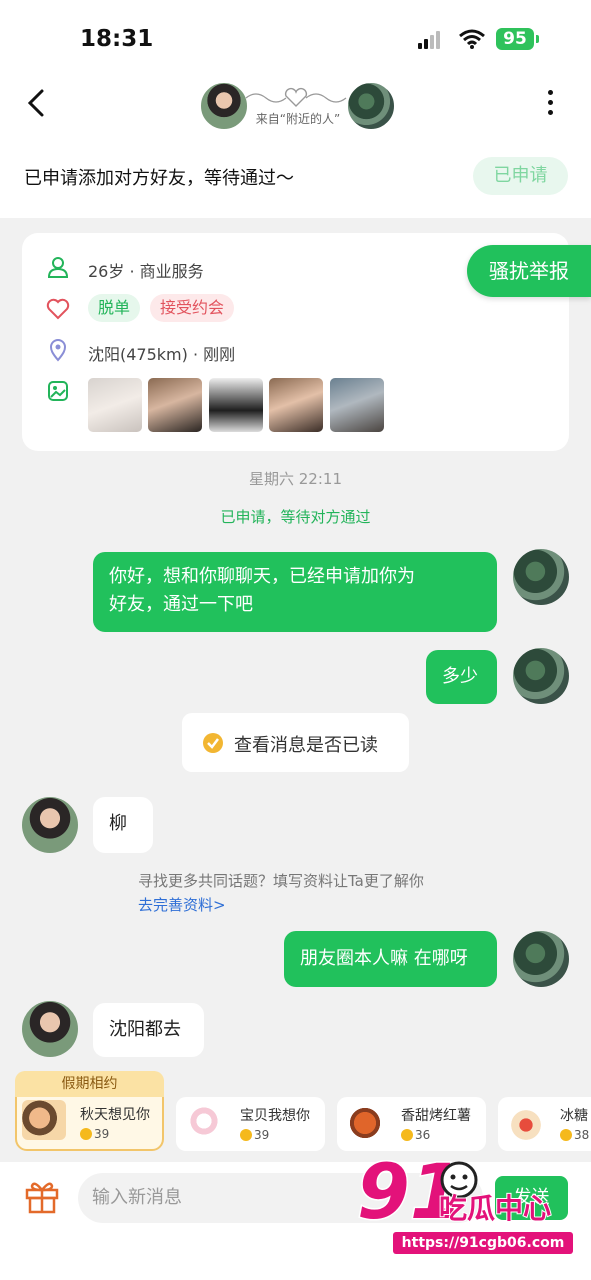  I want to click on source-label: 来自“附近的人”, so click(298, 119).